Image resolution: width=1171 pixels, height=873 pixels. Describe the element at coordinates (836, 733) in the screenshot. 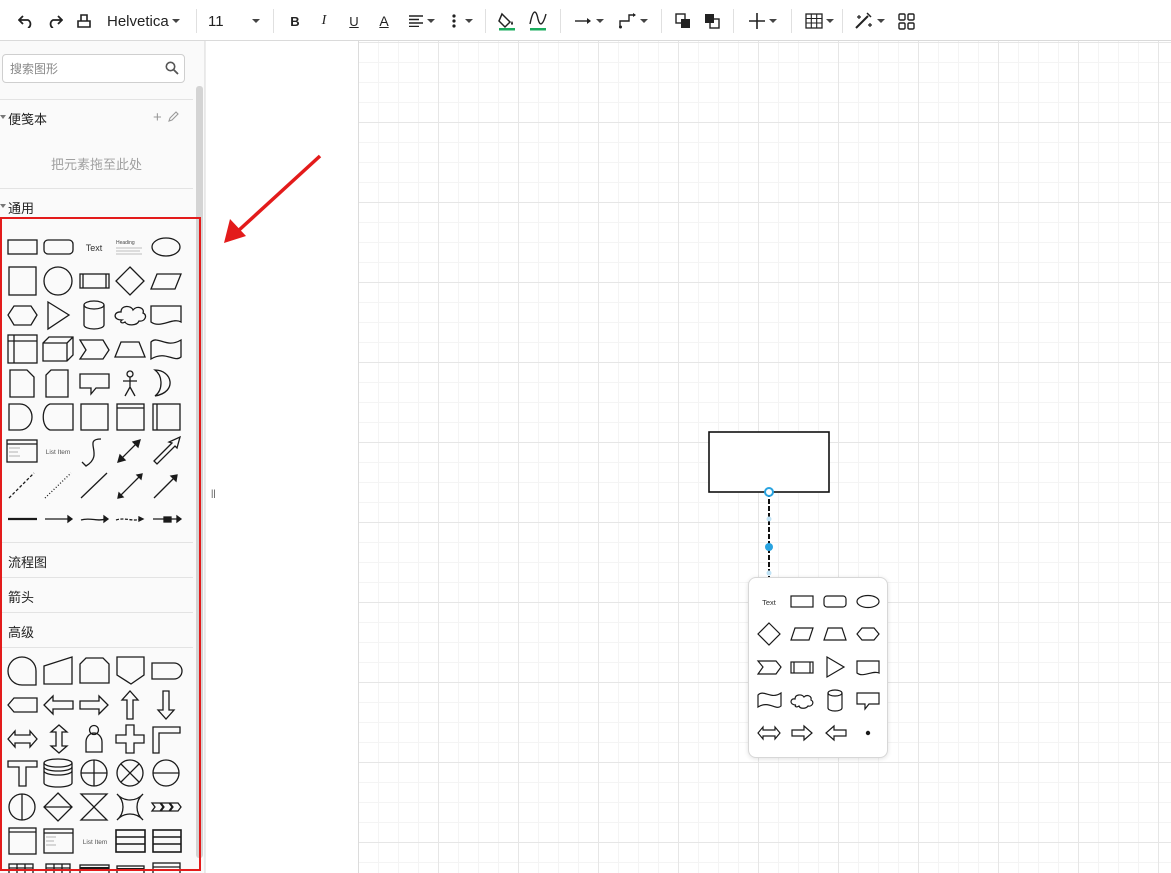

I see `quick-shape-left-arrow` at that location.